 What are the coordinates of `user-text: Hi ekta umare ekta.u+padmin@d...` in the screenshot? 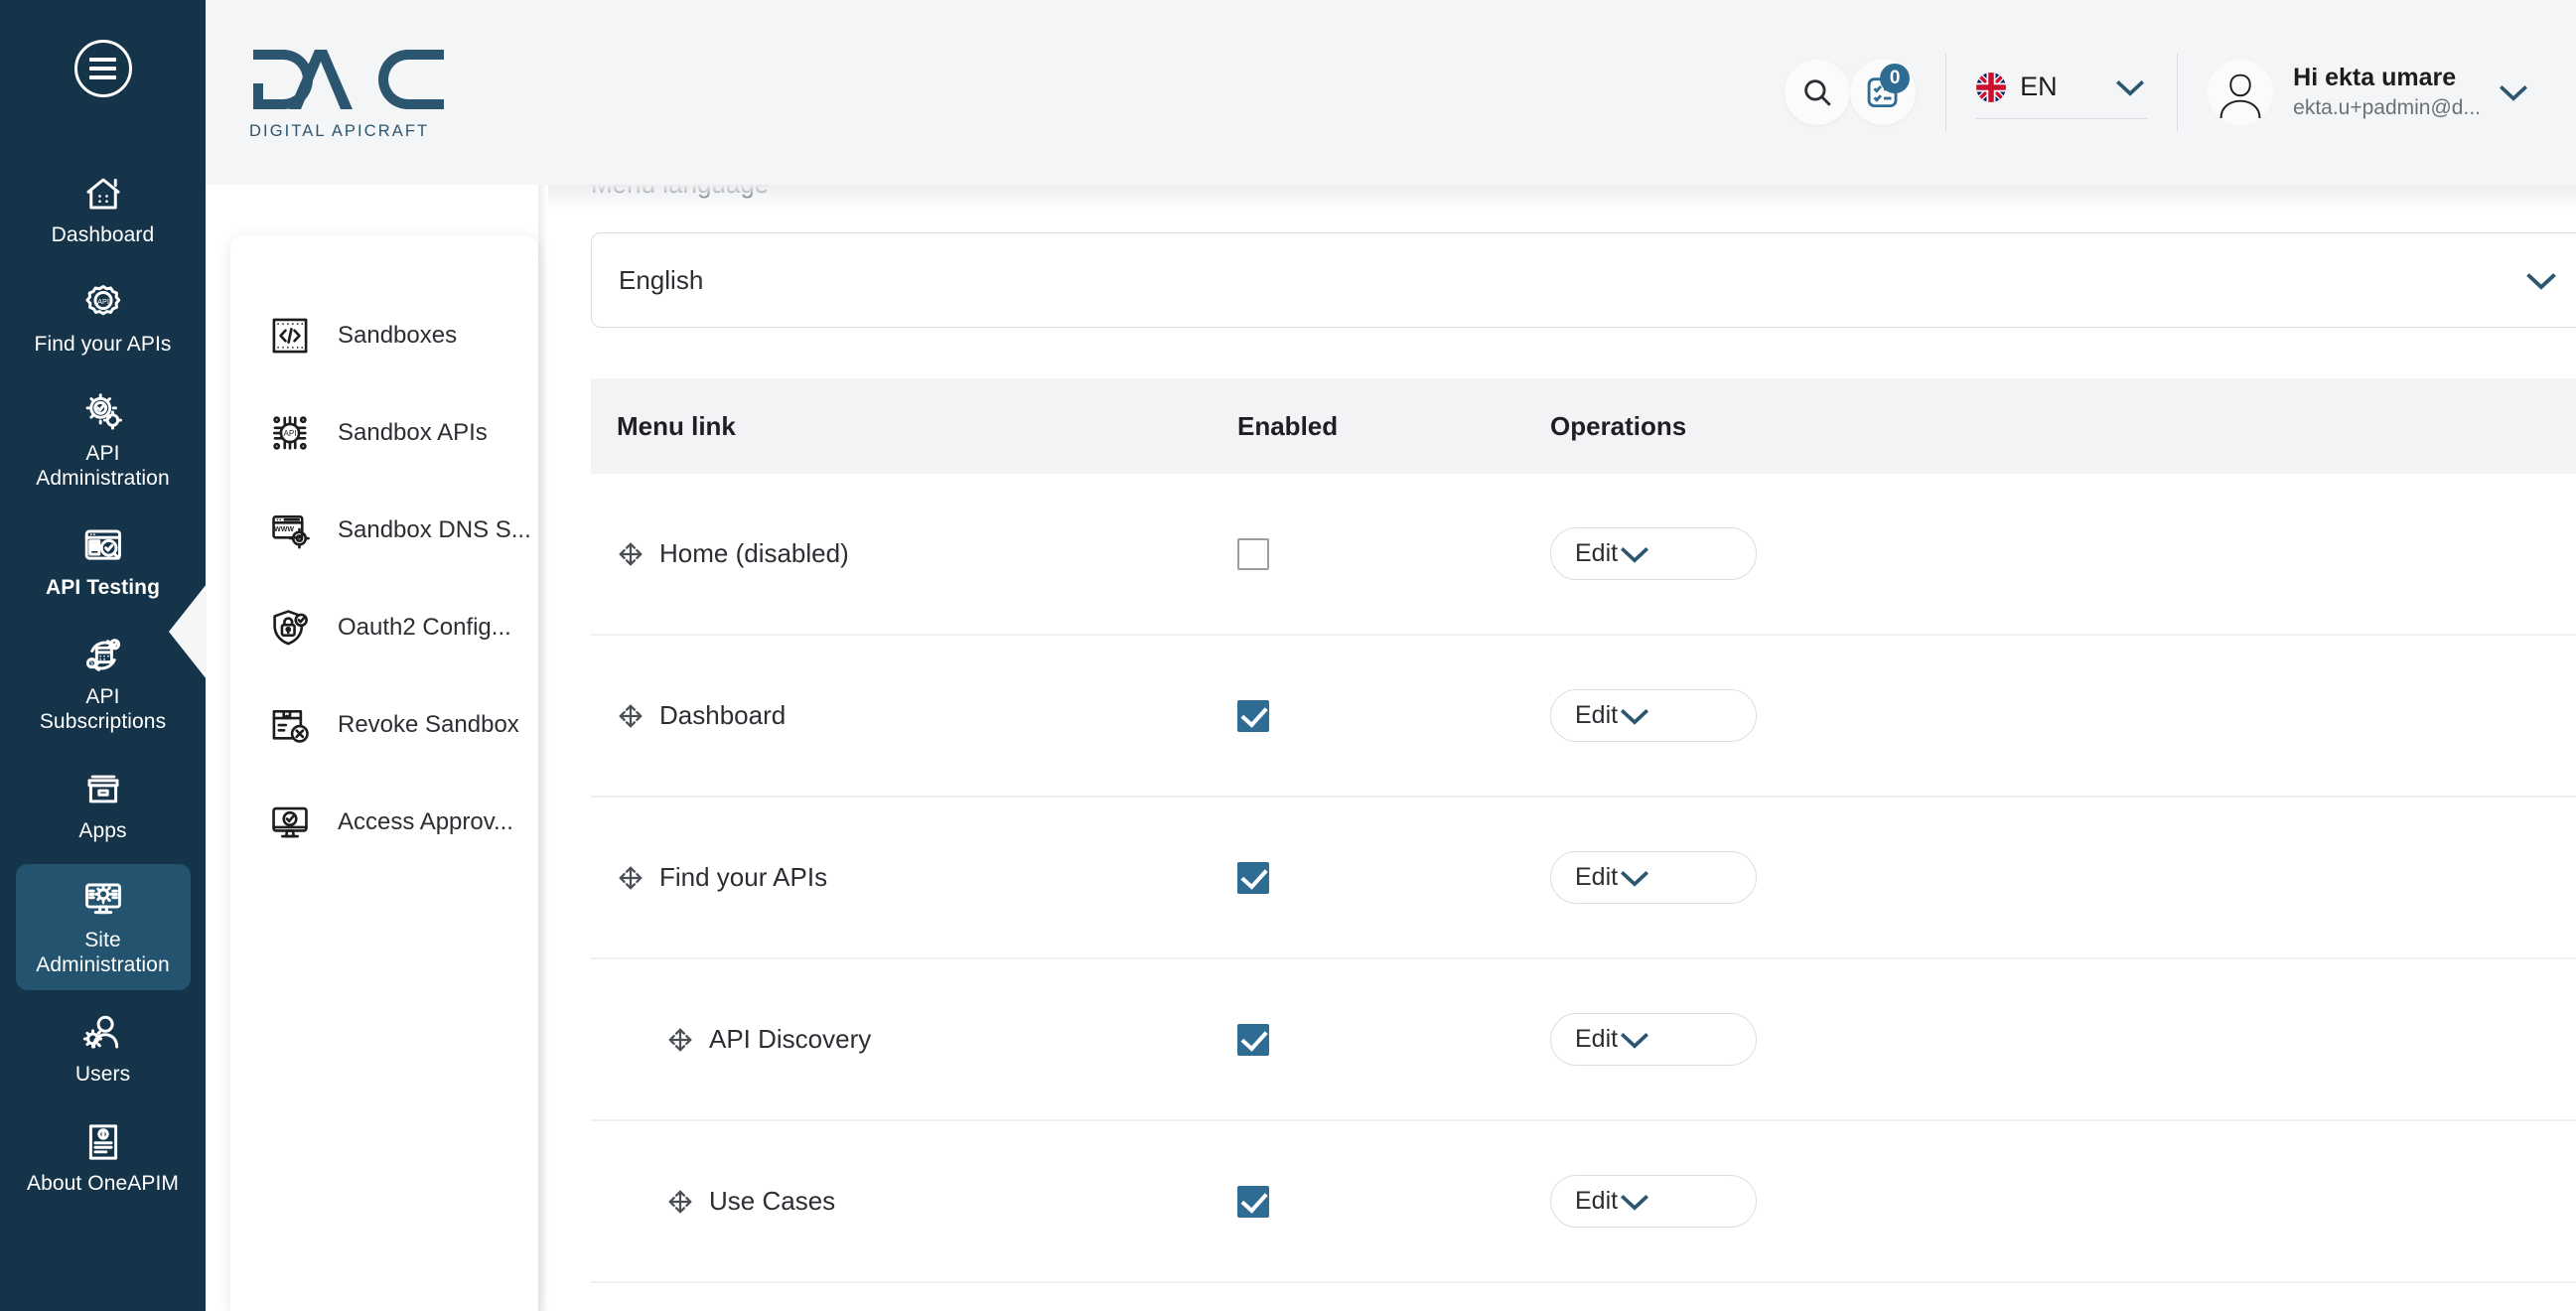 It's located at (2387, 93).